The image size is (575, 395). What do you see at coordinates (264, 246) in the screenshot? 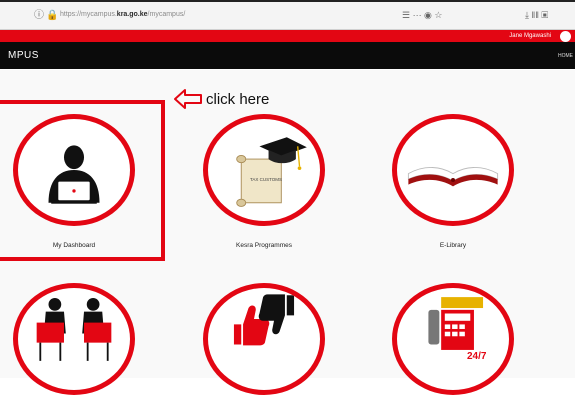
I see `tile-label-kesra-programmes: Kesra Programmes` at bounding box center [264, 246].